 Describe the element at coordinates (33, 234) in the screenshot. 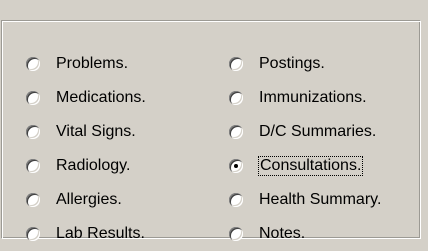

I see `lab-results-radio` at that location.